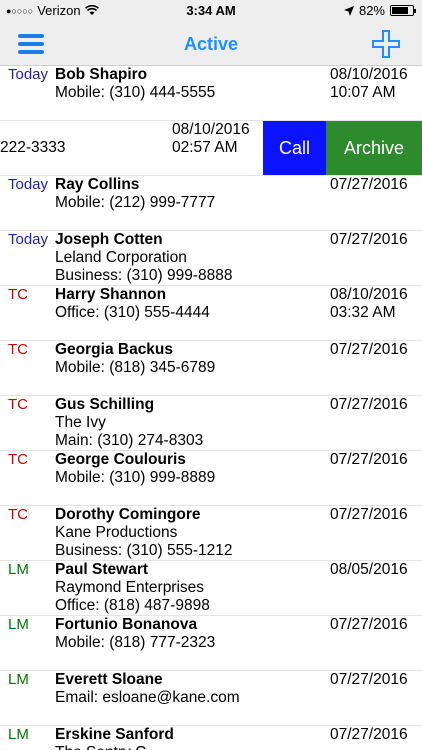 The image size is (422, 750). What do you see at coordinates (135, 202) in the screenshot?
I see `contact-phone: Mobile: (212) 999-7777` at bounding box center [135, 202].